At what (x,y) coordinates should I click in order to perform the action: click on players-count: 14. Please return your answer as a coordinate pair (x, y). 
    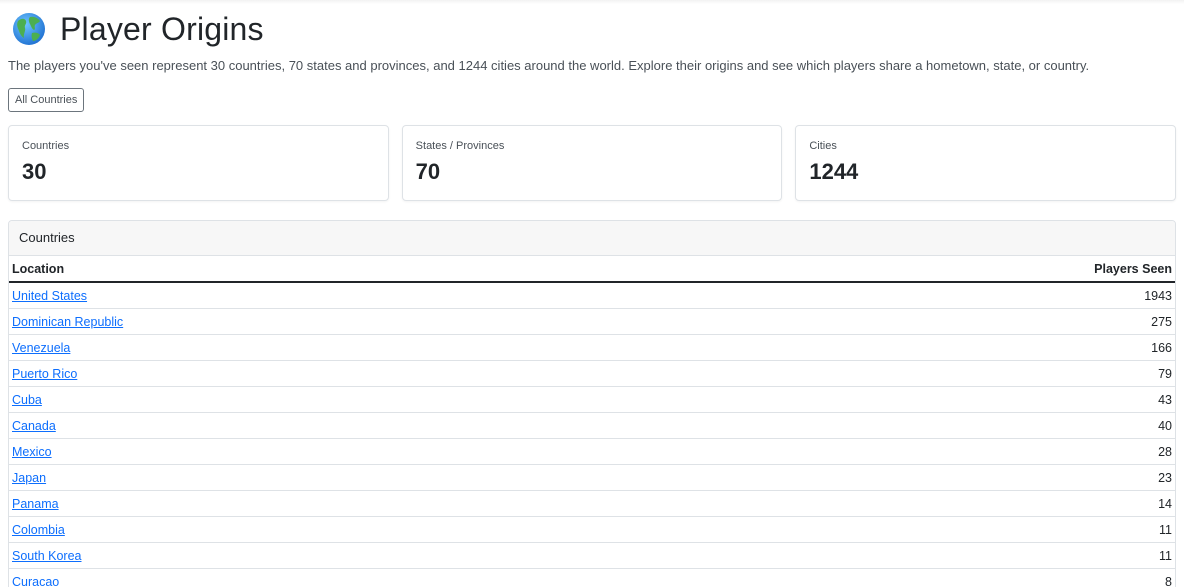
    Looking at the image, I should click on (931, 503).